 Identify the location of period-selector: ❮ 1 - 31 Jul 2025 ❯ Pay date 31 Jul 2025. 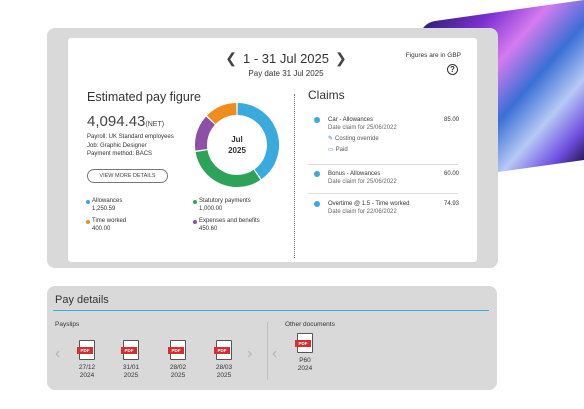
(286, 64).